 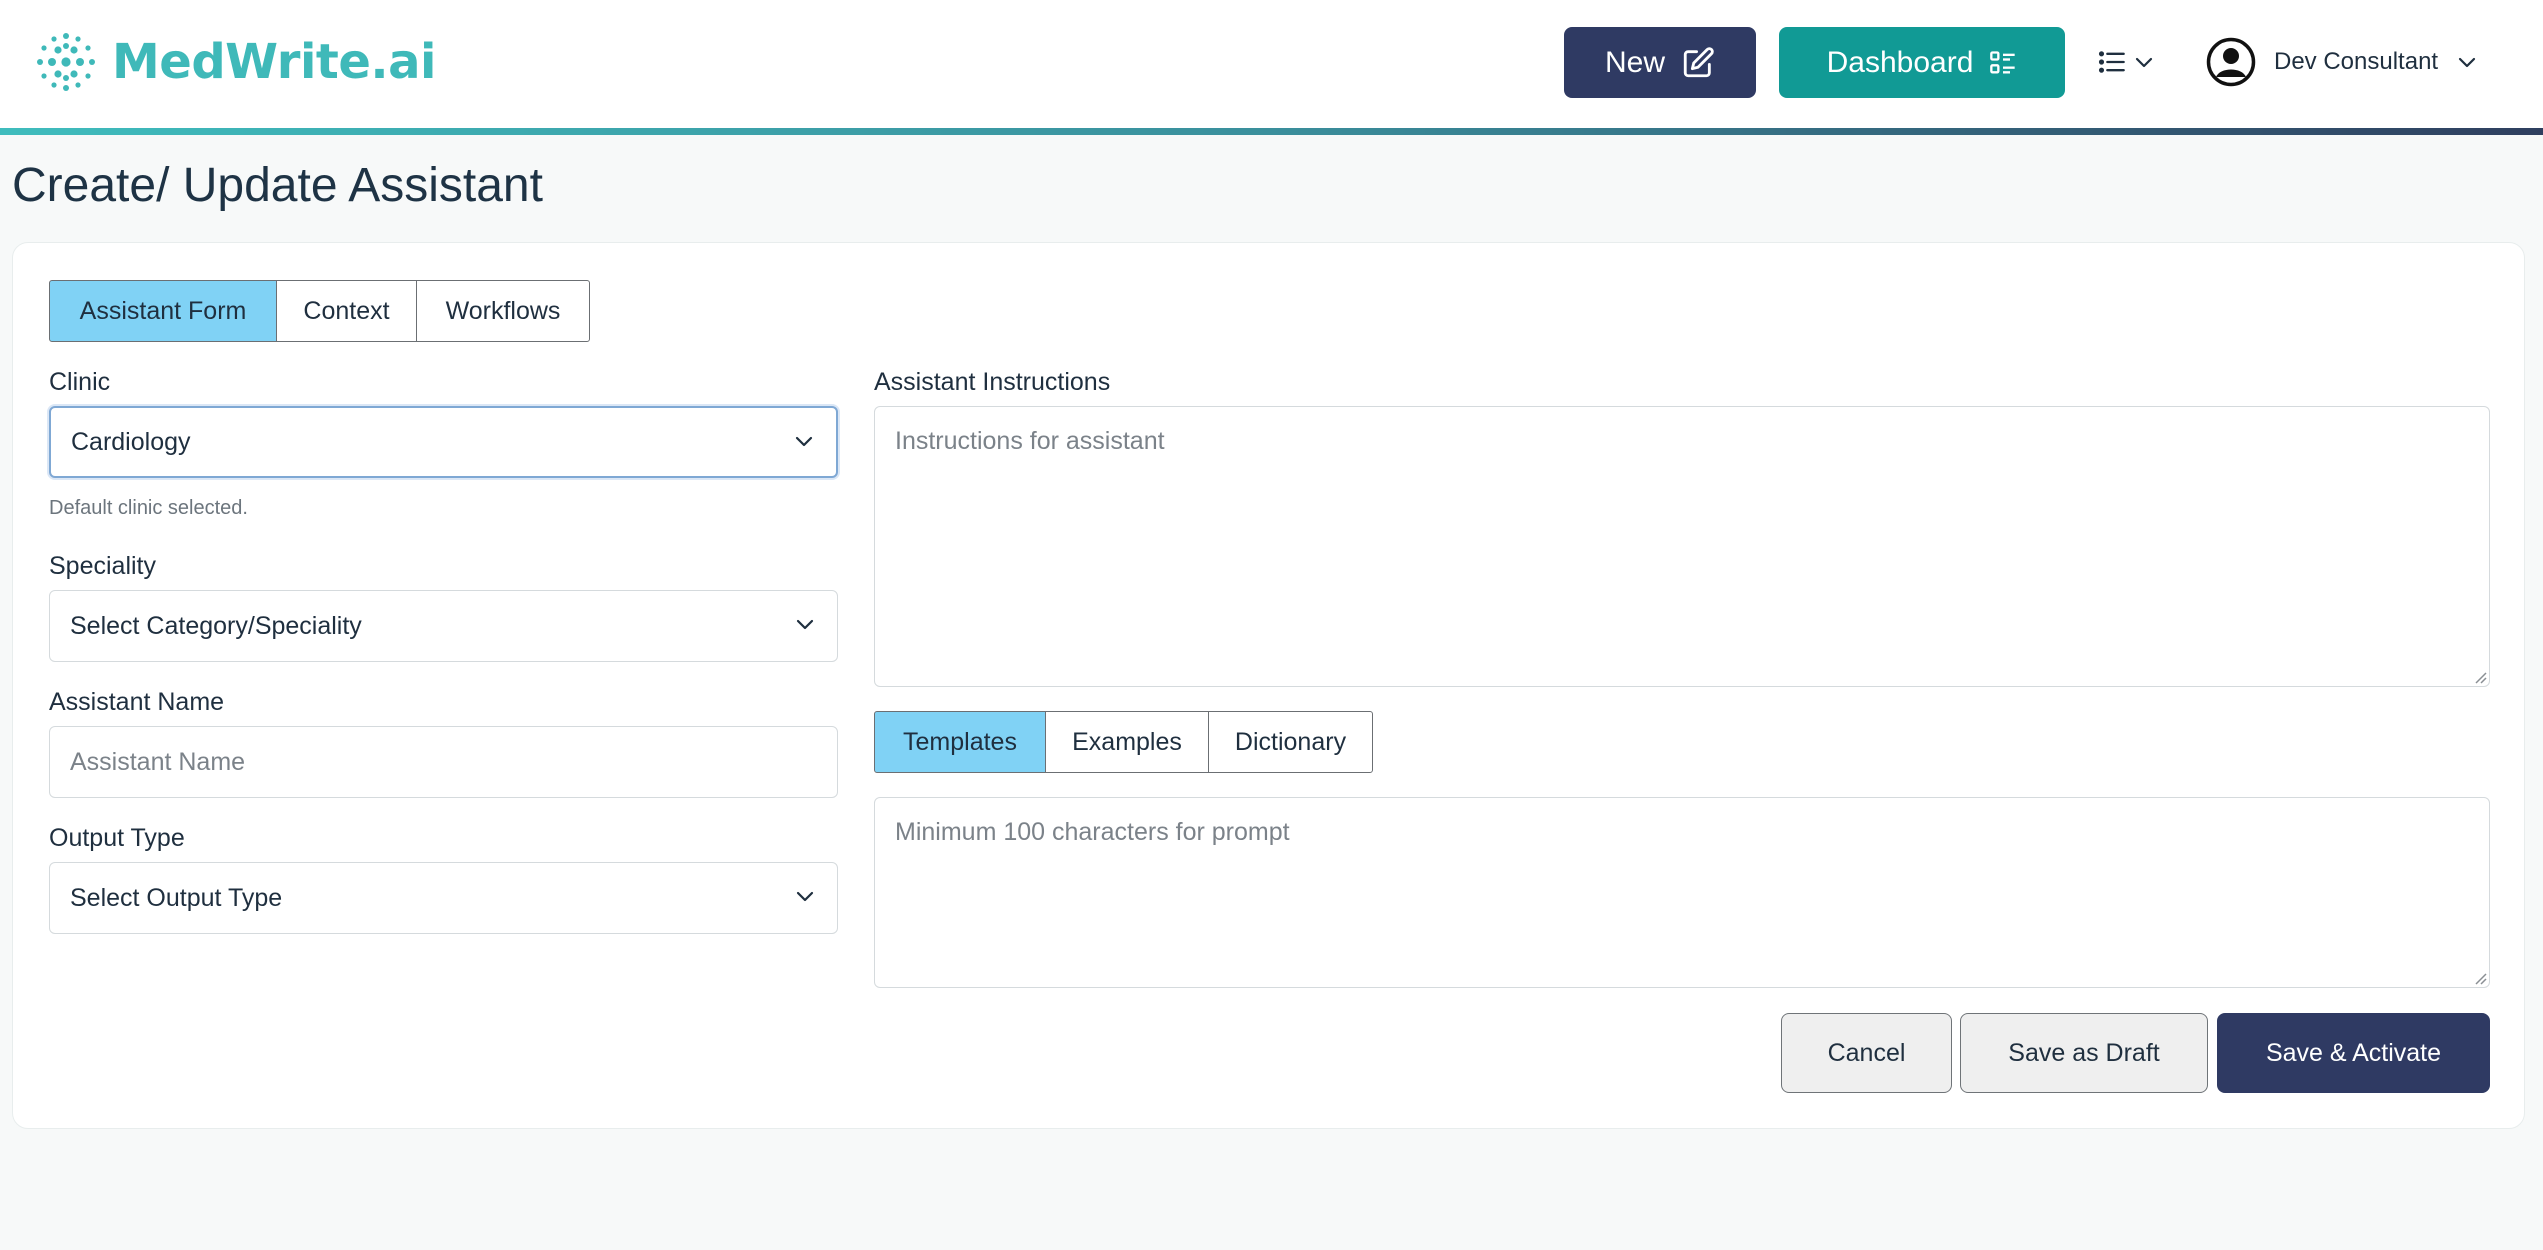 What do you see at coordinates (443, 898) in the screenshot?
I see `output-type-select: Select Output Type` at bounding box center [443, 898].